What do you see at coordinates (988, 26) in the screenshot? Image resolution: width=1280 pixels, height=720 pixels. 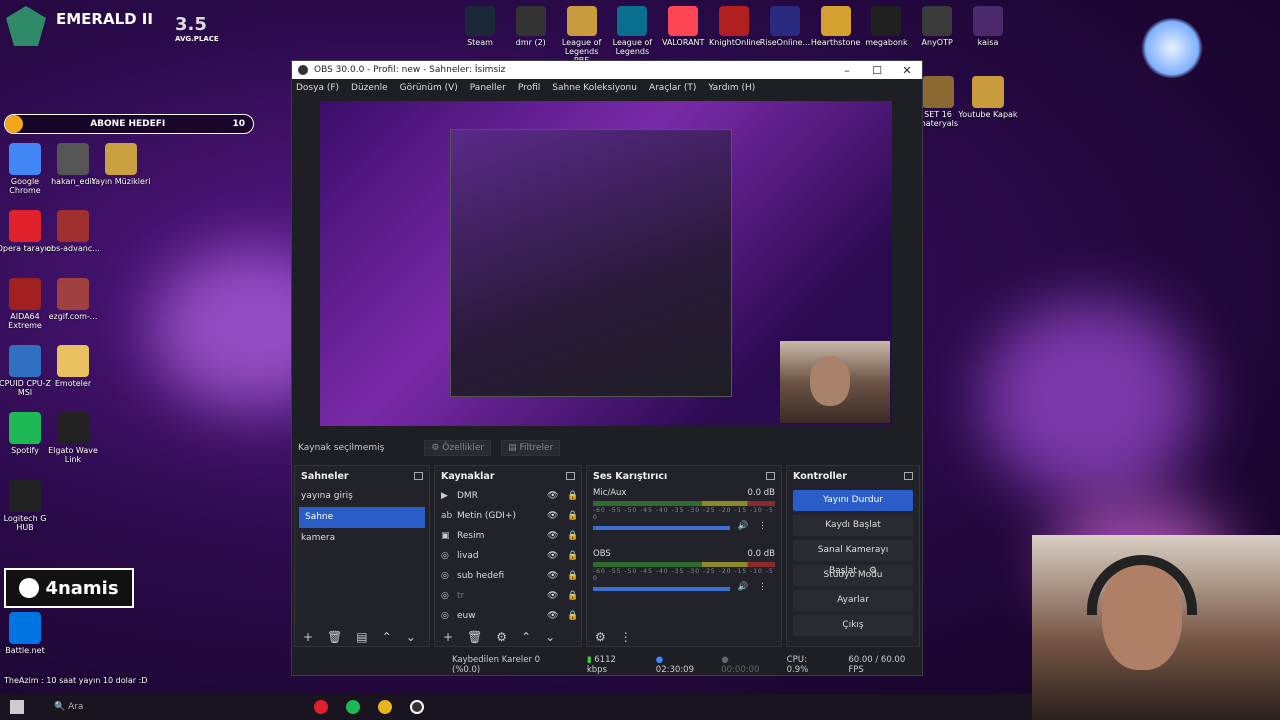 I see `desktop-shortcut: kaisa` at bounding box center [988, 26].